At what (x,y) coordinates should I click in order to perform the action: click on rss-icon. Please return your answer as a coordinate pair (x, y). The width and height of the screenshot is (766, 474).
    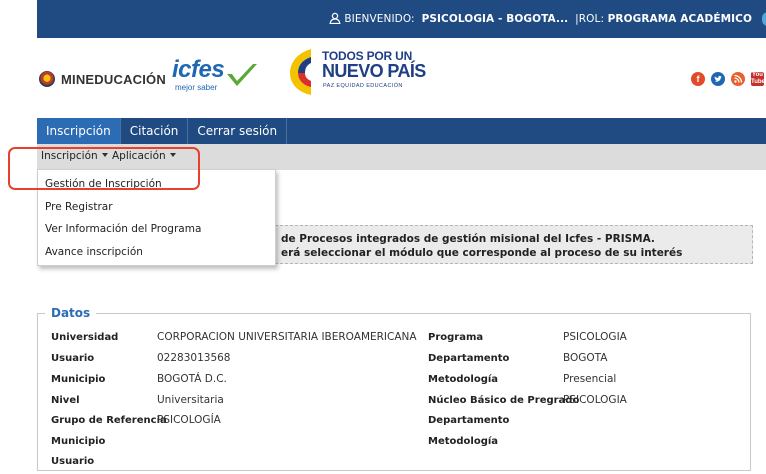
    Looking at the image, I should click on (738, 79).